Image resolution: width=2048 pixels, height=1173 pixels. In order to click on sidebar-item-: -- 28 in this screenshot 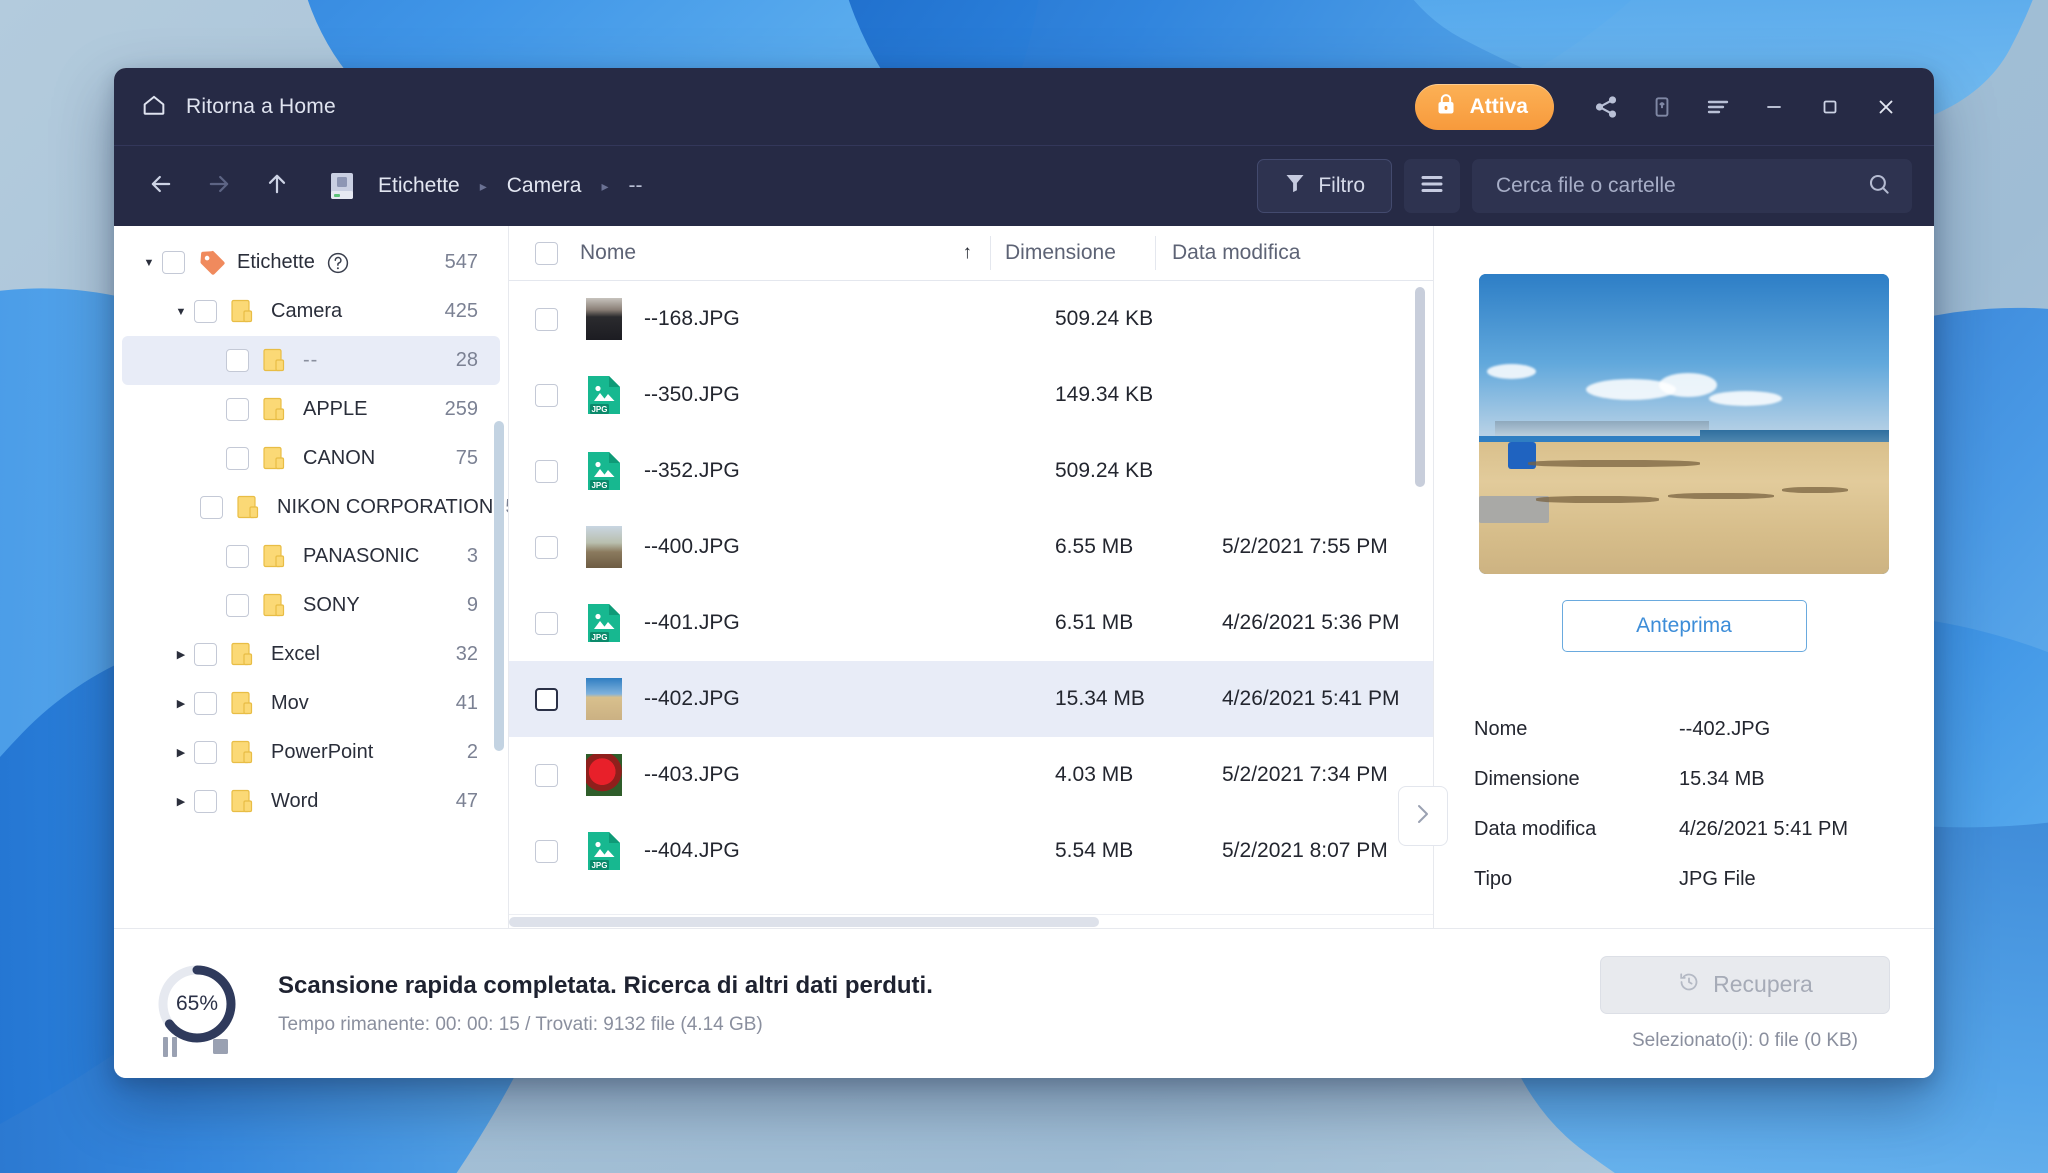, I will do `click(311, 360)`.